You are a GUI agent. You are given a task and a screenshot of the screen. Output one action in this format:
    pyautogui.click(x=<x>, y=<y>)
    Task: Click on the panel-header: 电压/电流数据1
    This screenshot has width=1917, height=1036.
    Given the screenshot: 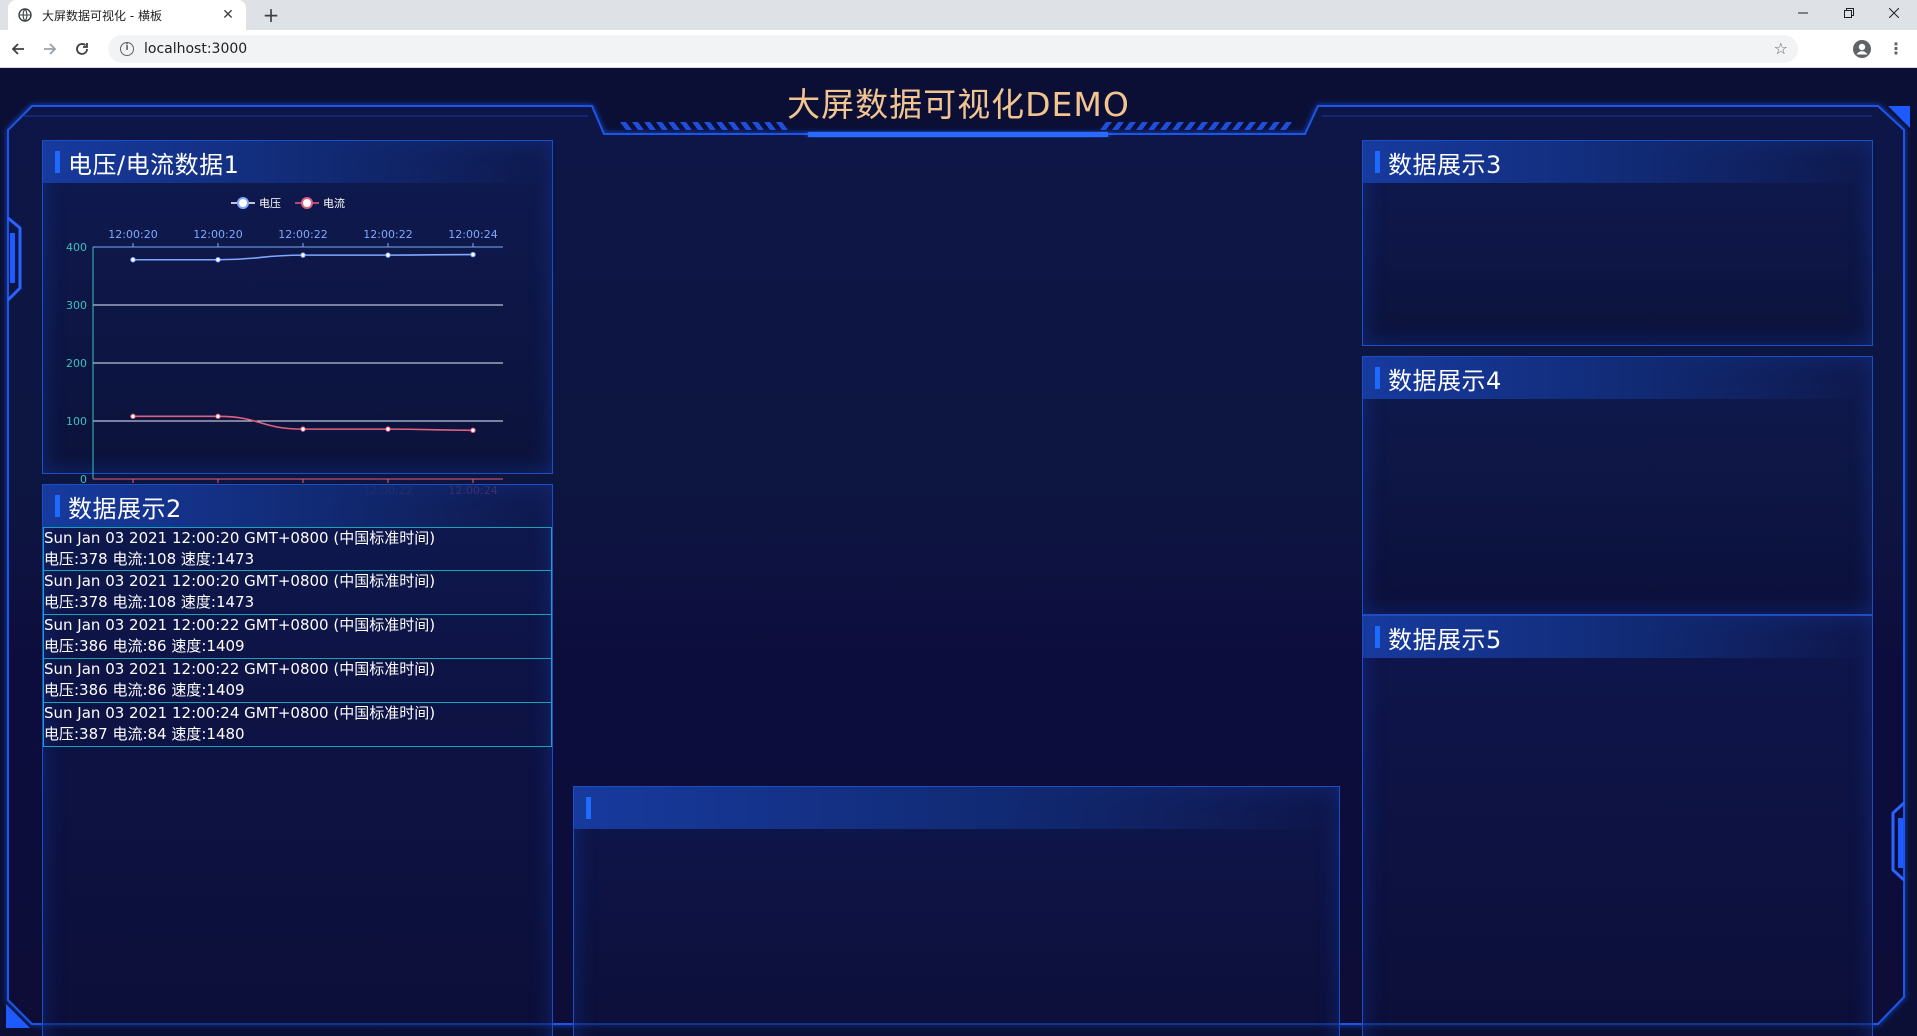 What is the action you would take?
    pyautogui.click(x=297, y=162)
    